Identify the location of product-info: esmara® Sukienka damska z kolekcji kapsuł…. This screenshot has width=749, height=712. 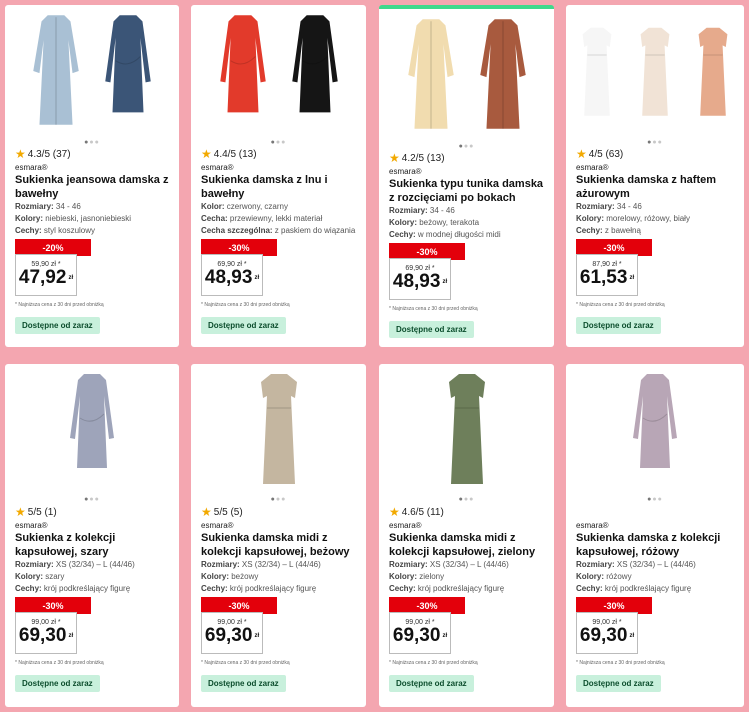
(656, 598).